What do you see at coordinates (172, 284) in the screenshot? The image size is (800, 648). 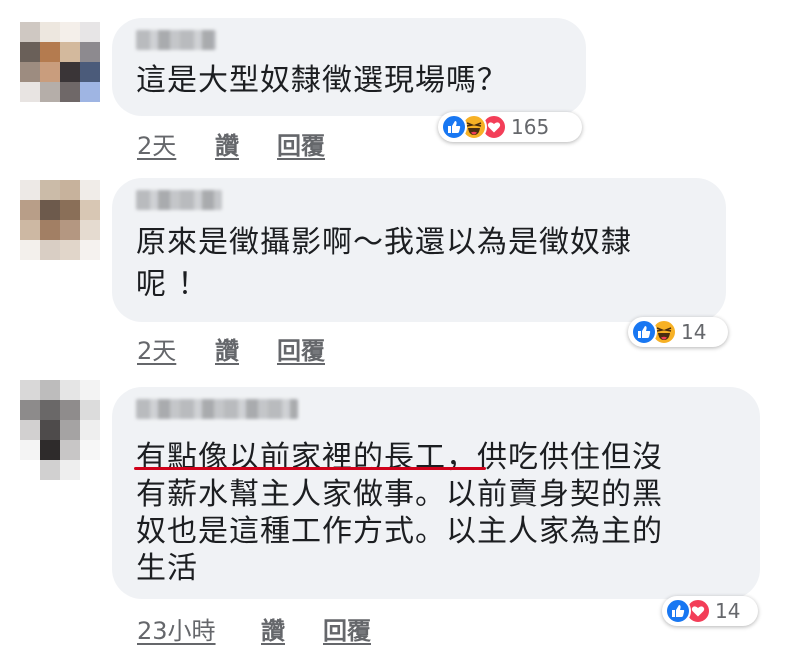 I see `comment-text-line: 呢 ！` at bounding box center [172, 284].